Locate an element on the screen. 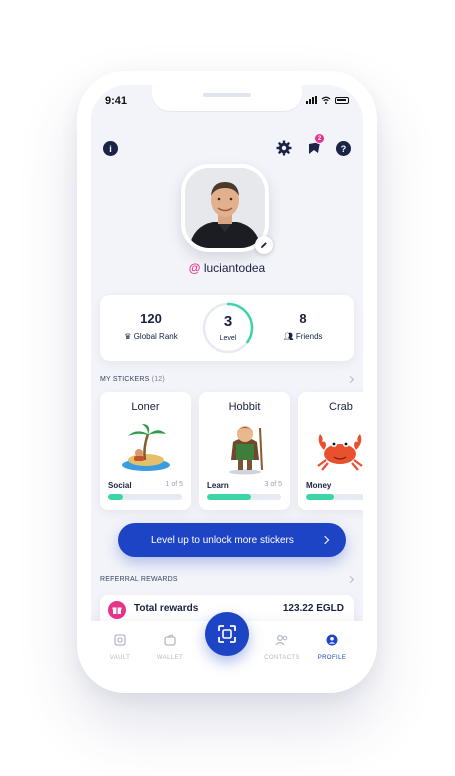 This screenshot has width=455, height=776. level-up-label: Level up to unlock more stickers is located at coordinates (222, 540).